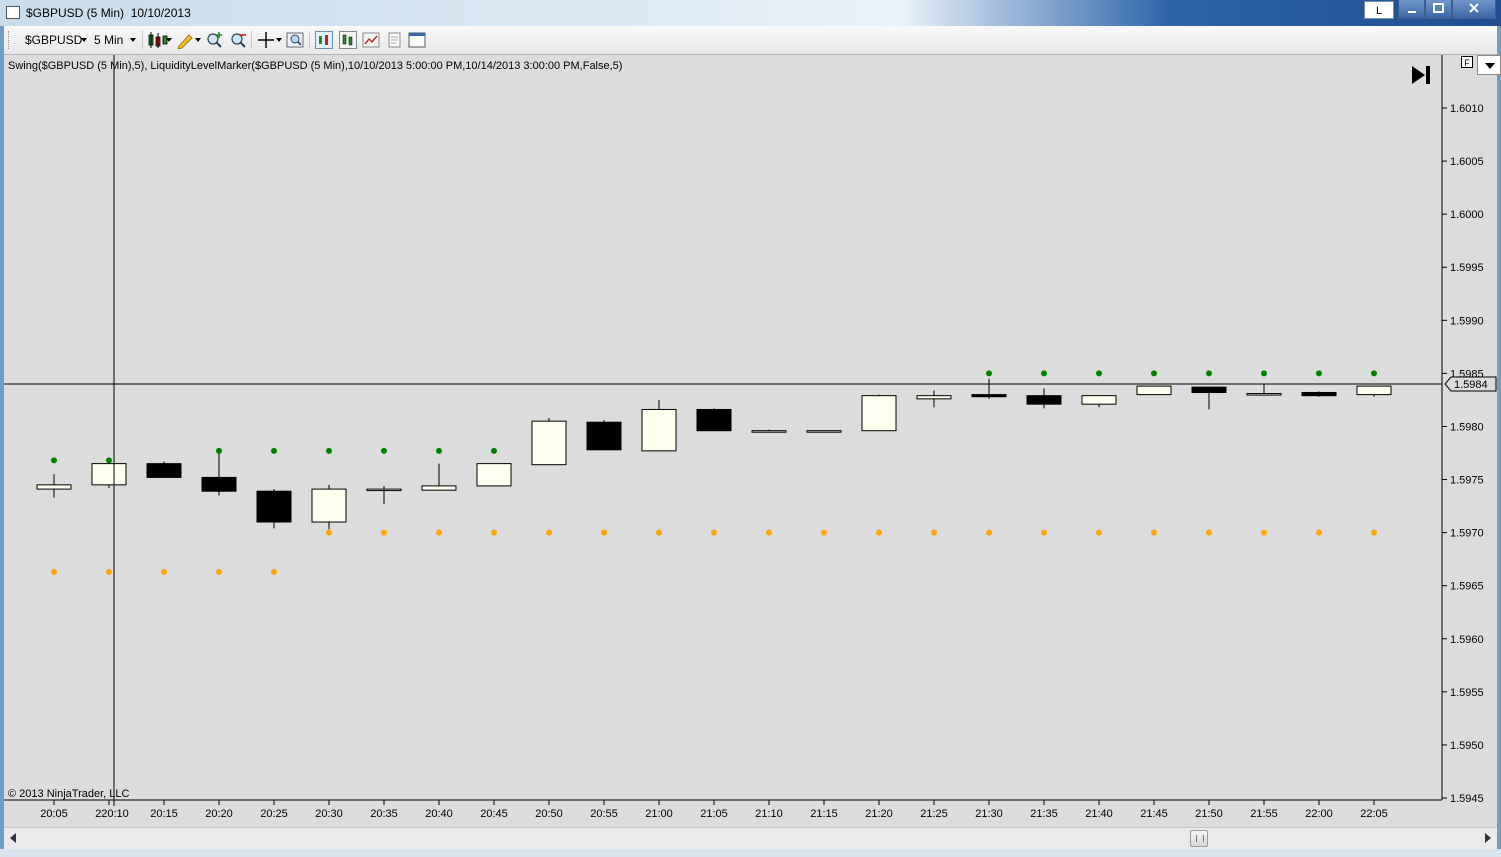 The width and height of the screenshot is (1501, 857). What do you see at coordinates (238, 40) in the screenshot?
I see `zoom-out-icon` at bounding box center [238, 40].